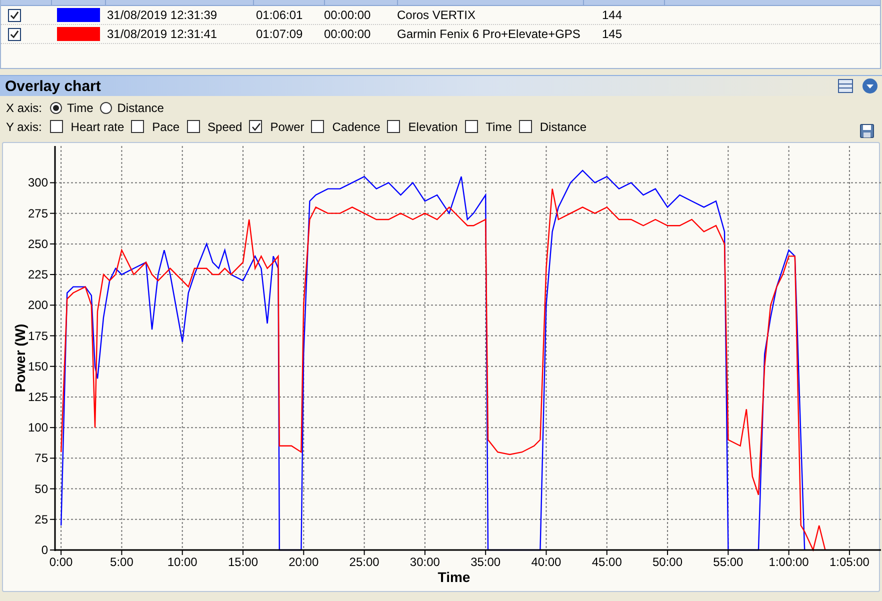 This screenshot has width=882, height=601. What do you see at coordinates (61, 562) in the screenshot?
I see `x-tick-label: 0:00` at bounding box center [61, 562].